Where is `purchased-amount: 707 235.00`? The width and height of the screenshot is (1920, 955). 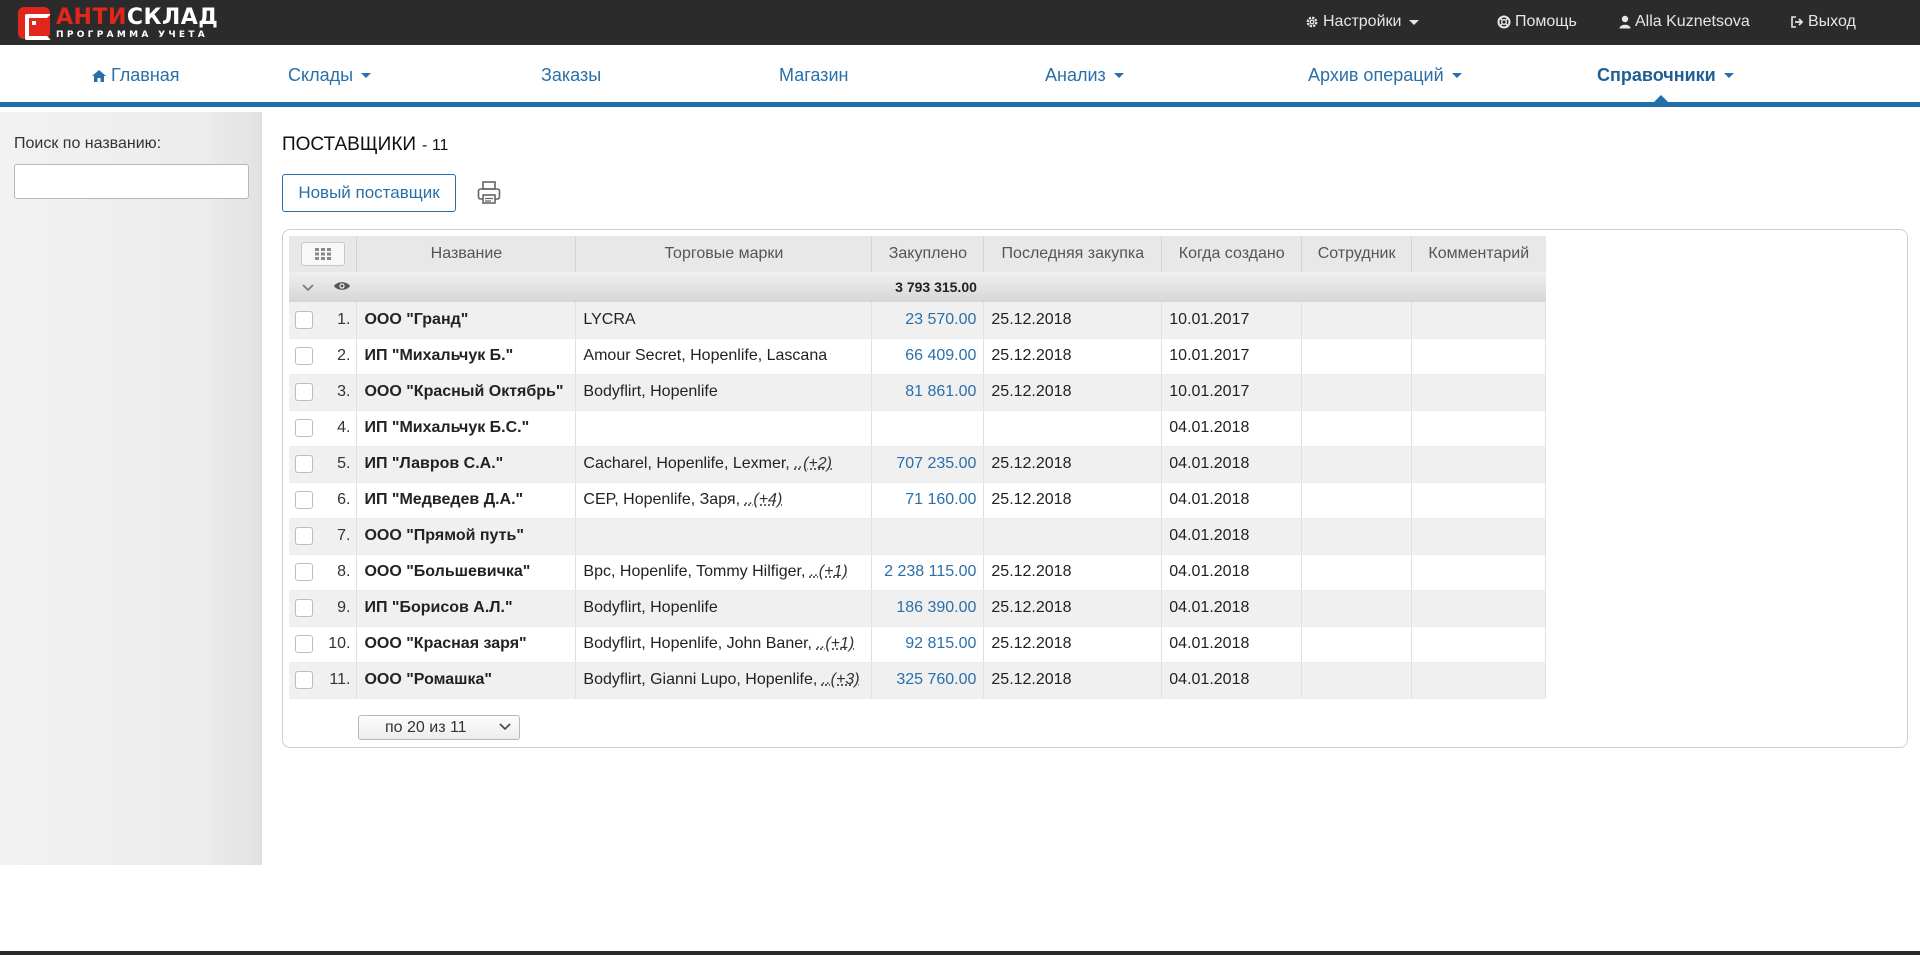
purchased-amount: 707 235.00 is located at coordinates (928, 464).